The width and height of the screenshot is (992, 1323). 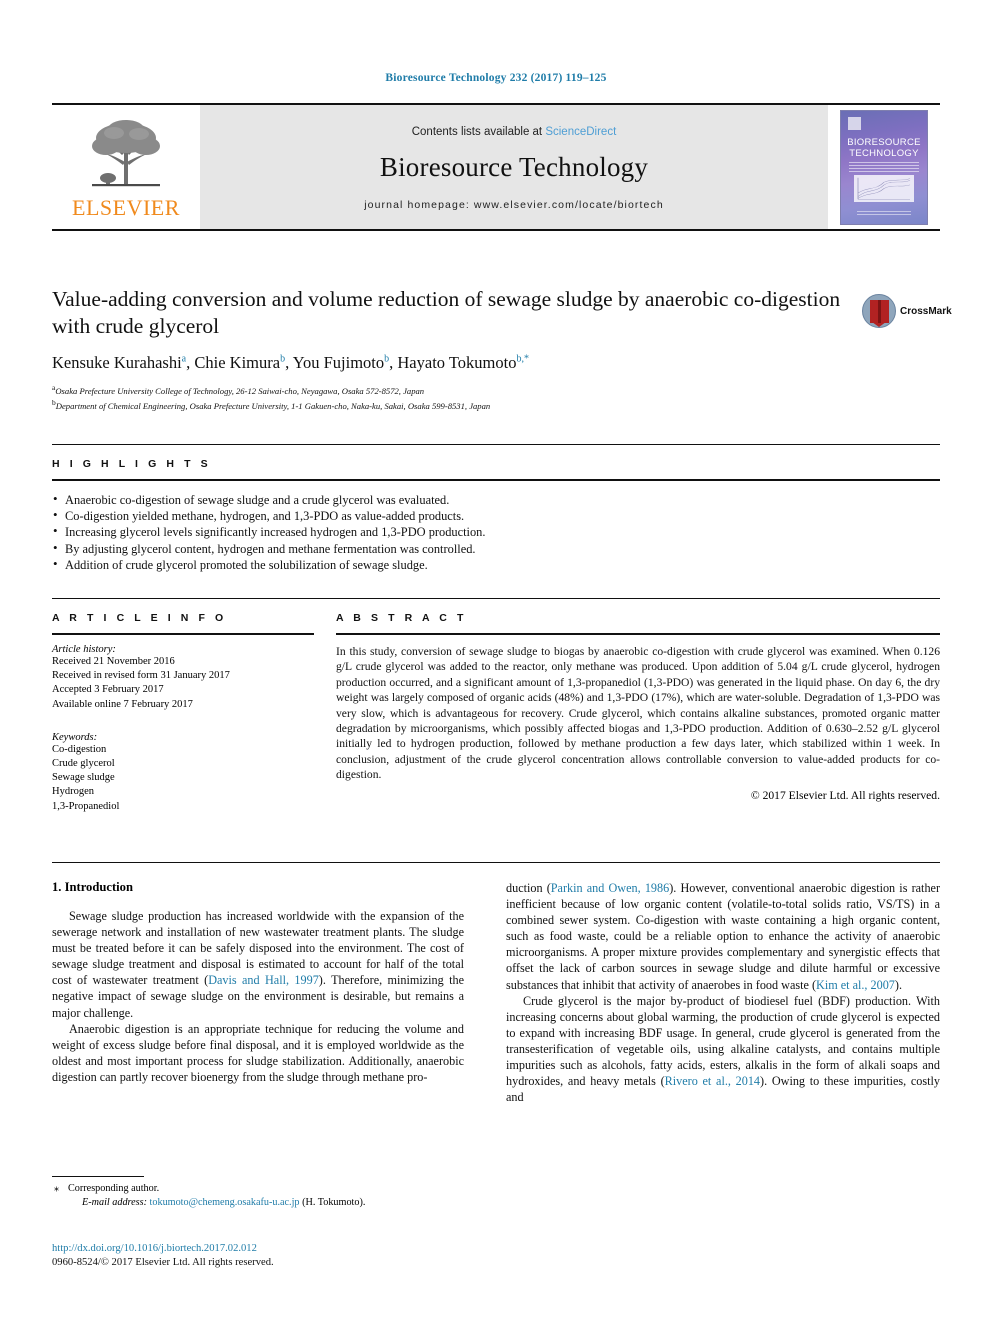 What do you see at coordinates (114, 1188) in the screenshot?
I see `corresponding-author-label: Corresponding author.` at bounding box center [114, 1188].